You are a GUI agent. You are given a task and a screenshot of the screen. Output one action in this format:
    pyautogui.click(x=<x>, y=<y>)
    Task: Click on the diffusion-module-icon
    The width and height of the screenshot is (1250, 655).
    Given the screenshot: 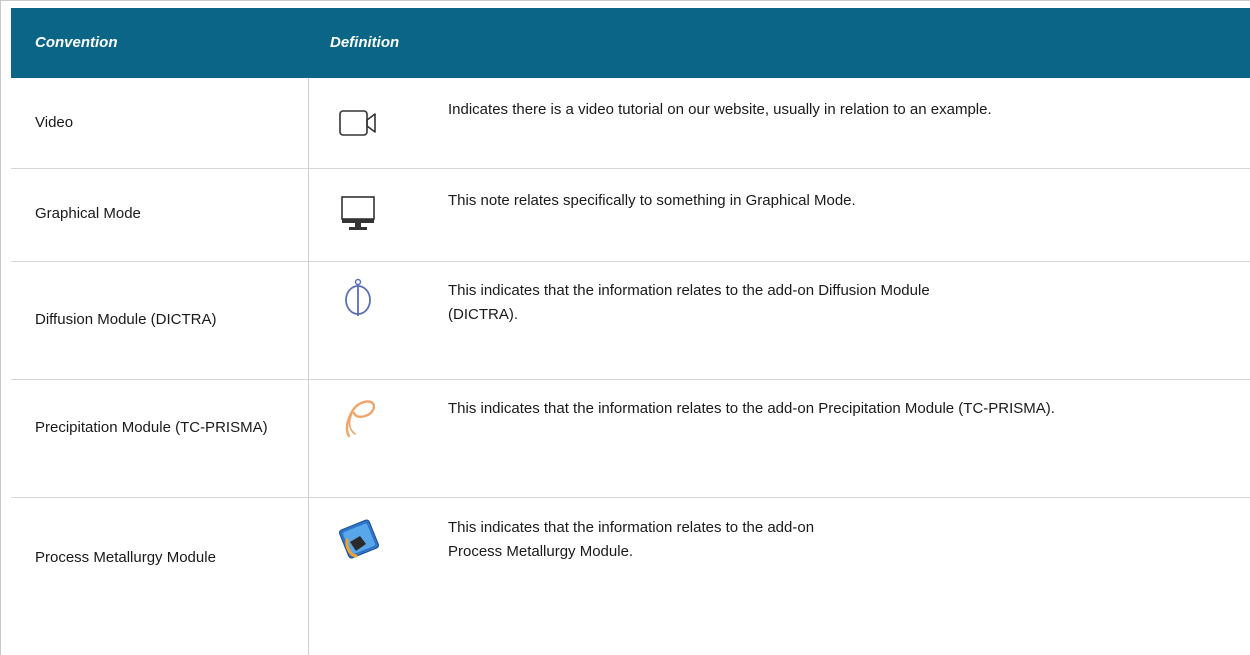 What is the action you would take?
    pyautogui.click(x=358, y=298)
    